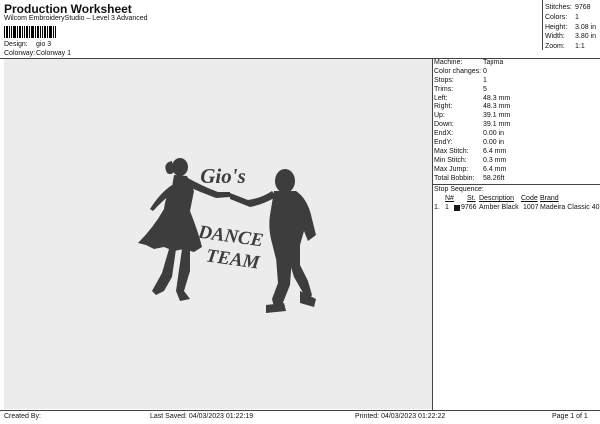 The width and height of the screenshot is (600, 424). What do you see at coordinates (432, 234) in the screenshot?
I see `panel-divider` at bounding box center [432, 234].